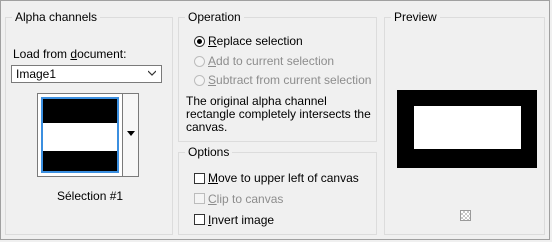  Describe the element at coordinates (214, 17) in the screenshot. I see `operation-title: Operation` at that location.